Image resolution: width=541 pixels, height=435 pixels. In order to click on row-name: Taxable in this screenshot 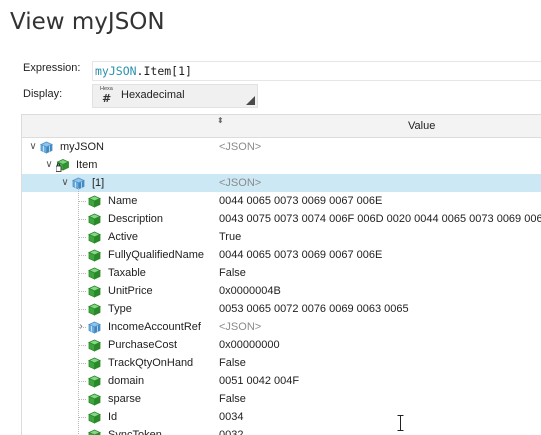, I will do `click(127, 273)`.